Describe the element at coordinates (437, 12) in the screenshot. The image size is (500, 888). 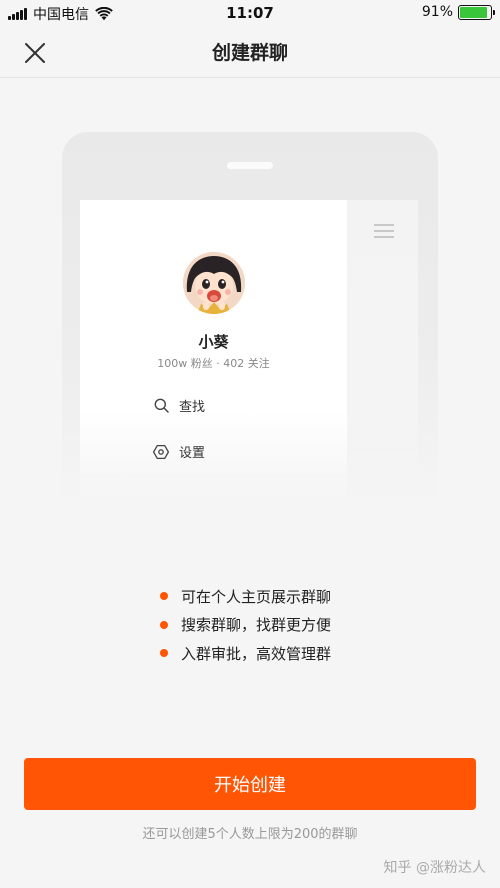
I see `battery-percent: 91%` at that location.